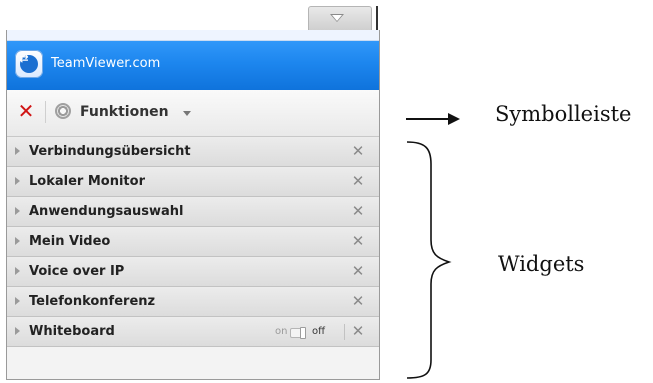 The image size is (653, 383). What do you see at coordinates (429, 260) in the screenshot?
I see `curly-brace-icon` at bounding box center [429, 260].